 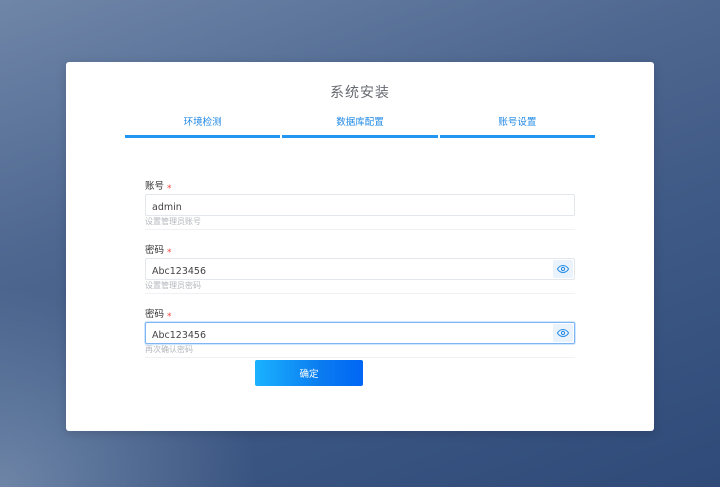 What do you see at coordinates (517, 125) in the screenshot?
I see `step-account-settings: 账号设置` at bounding box center [517, 125].